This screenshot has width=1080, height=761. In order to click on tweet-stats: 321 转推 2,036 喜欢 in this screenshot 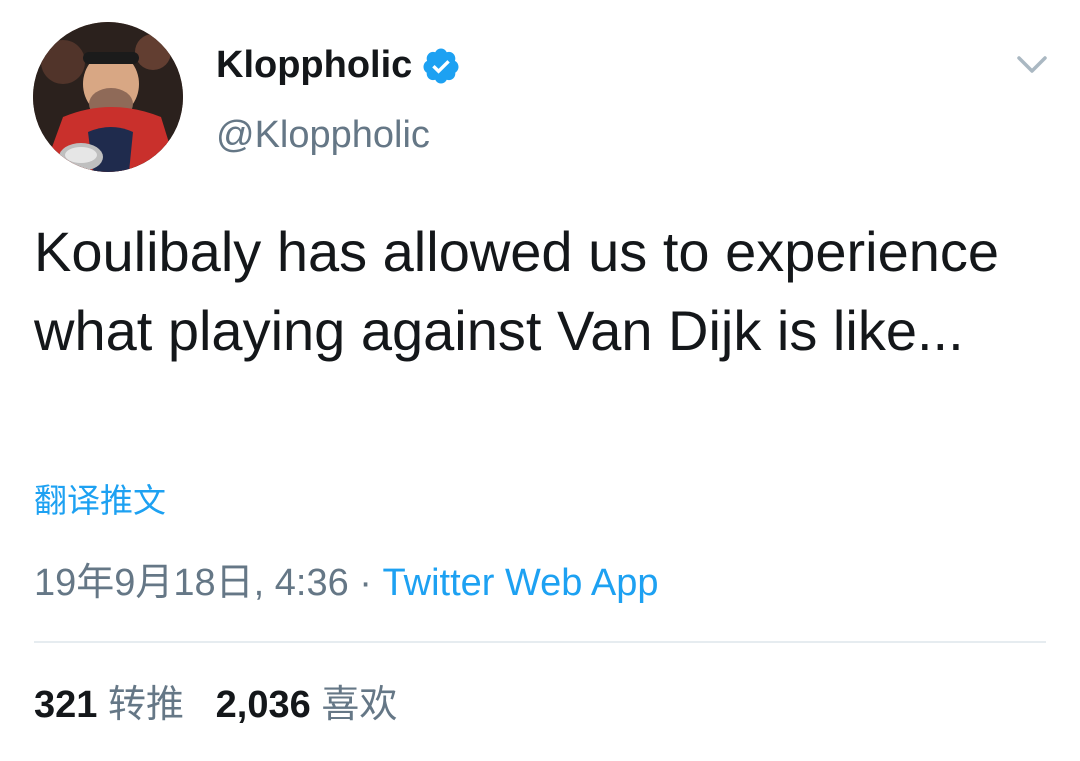, I will do `click(215, 705)`.